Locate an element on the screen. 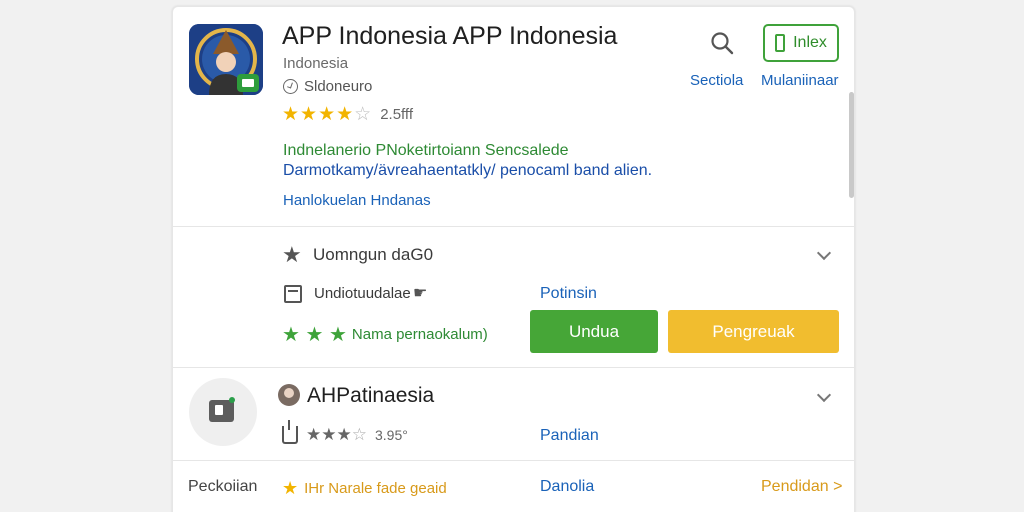 The height and width of the screenshot is (512, 1024). app-subtitle: Indonesia is located at coordinates (316, 63).